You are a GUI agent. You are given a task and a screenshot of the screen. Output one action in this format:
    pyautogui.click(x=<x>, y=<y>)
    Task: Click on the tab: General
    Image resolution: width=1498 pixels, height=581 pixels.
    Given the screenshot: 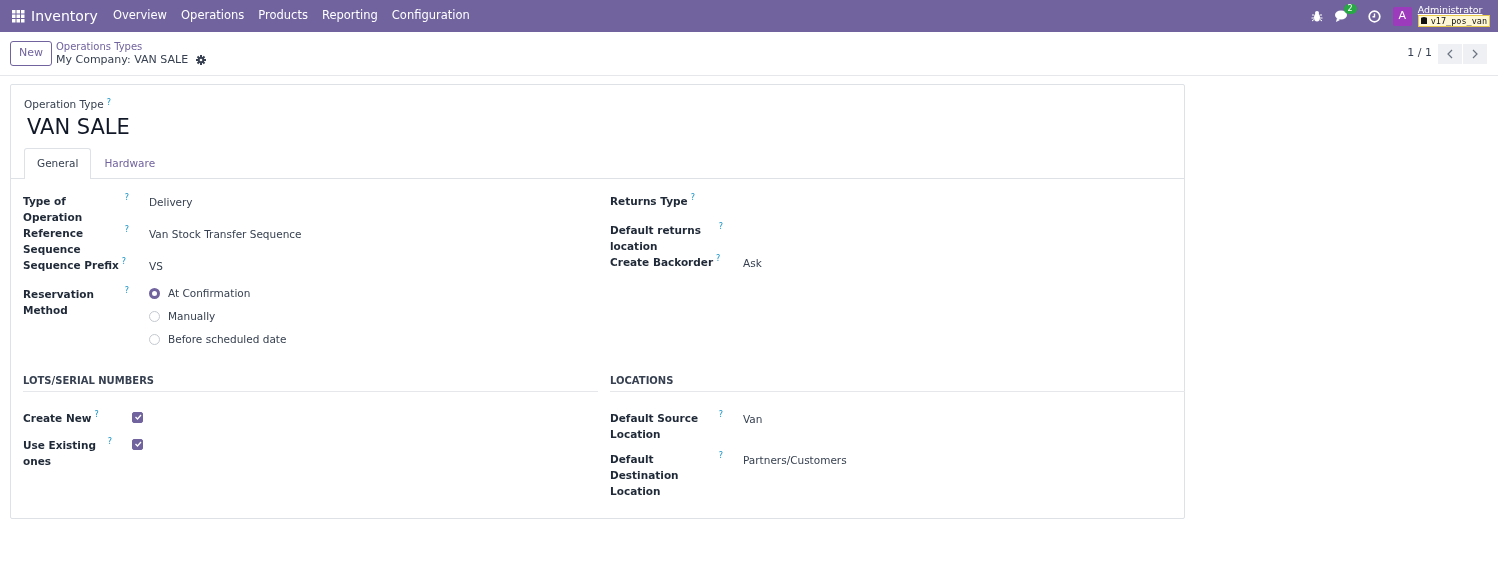 What is the action you would take?
    pyautogui.click(x=58, y=163)
    